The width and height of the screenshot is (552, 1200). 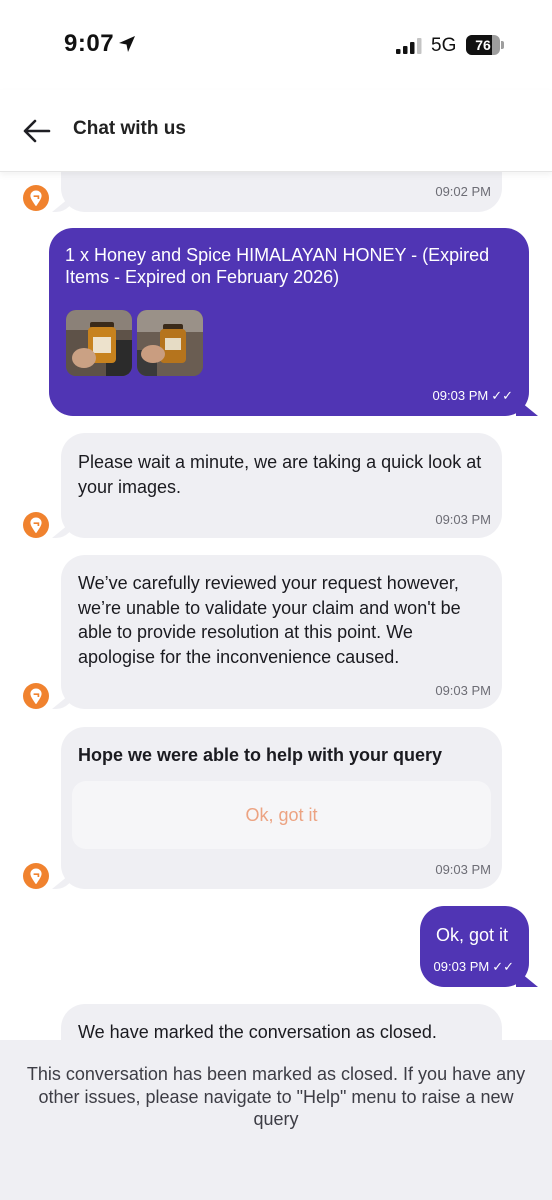 What do you see at coordinates (276, 45) in the screenshot?
I see `status-bar: 9:07 5G 76` at bounding box center [276, 45].